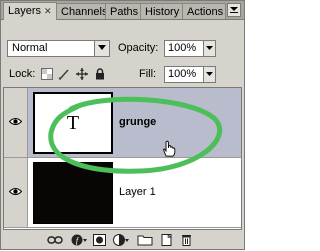  What do you see at coordinates (204, 11) in the screenshot?
I see `tab-actions: Actions` at bounding box center [204, 11].